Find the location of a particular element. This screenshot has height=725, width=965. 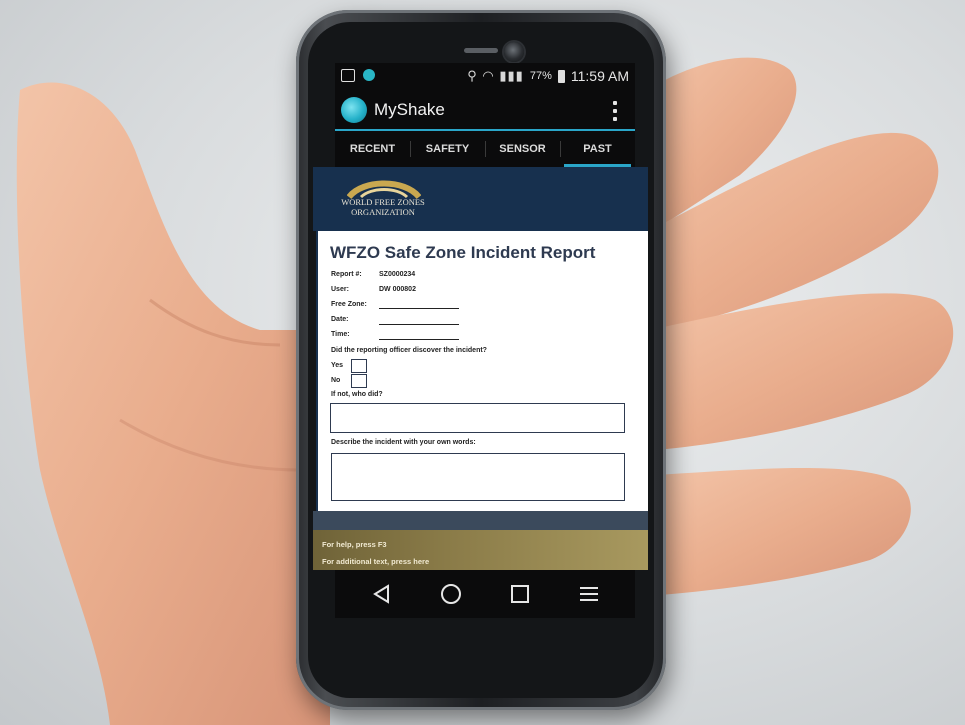

tab-bar: RECENT SAFETY SENSOR PAST is located at coordinates (485, 149).